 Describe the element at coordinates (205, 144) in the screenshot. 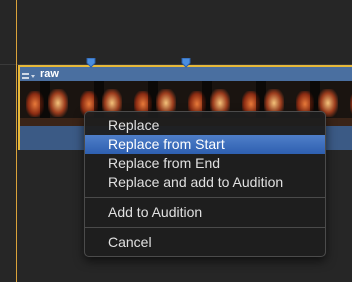

I see `menu-item-replace-from-start: Replace from Start` at that location.